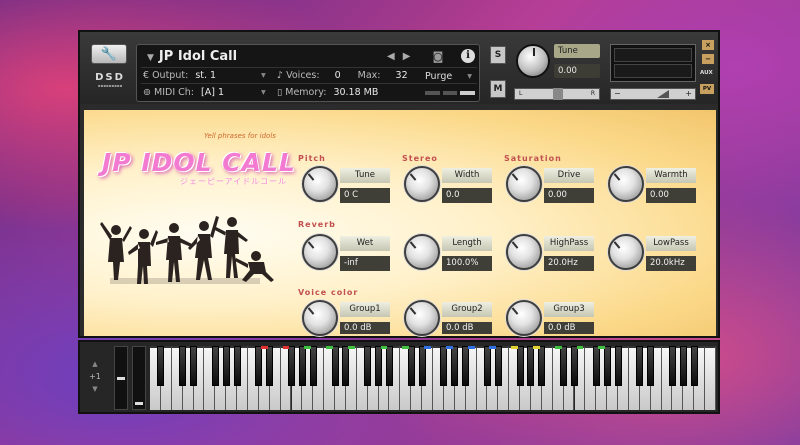  I want to click on max-value: 32, so click(402, 75).